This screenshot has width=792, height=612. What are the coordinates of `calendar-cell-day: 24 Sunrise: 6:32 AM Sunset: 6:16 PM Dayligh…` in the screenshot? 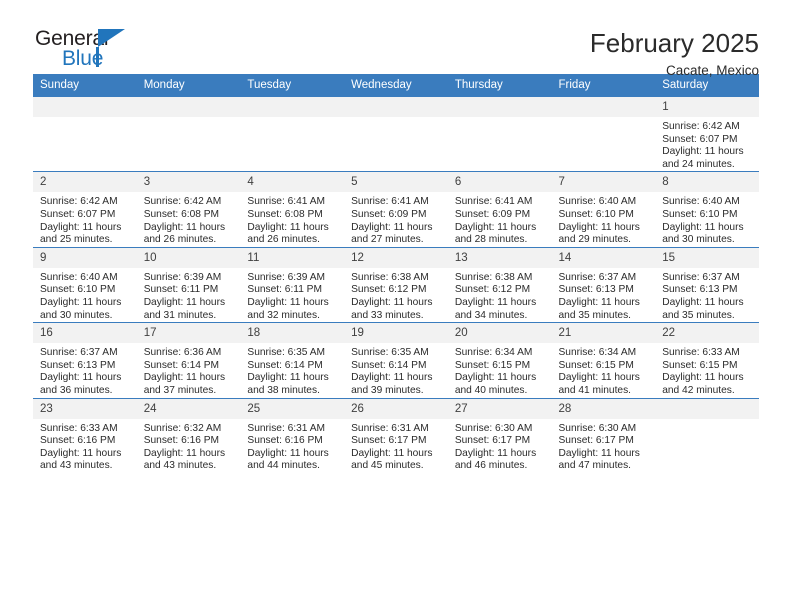 It's located at (188, 435).